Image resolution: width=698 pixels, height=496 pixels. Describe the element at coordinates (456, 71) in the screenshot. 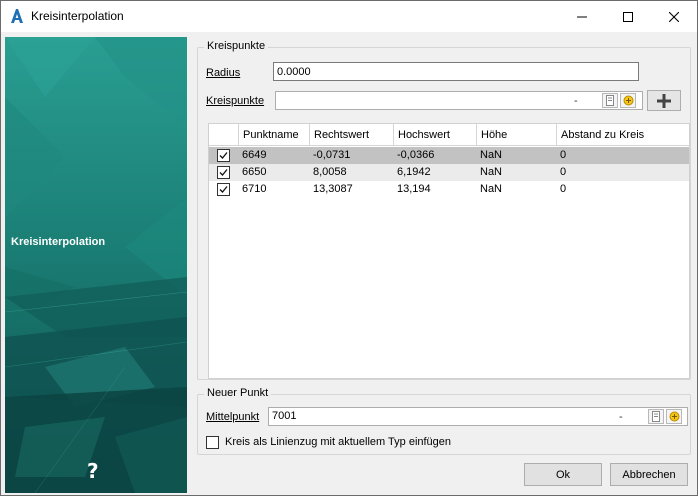

I see `radius-input` at that location.